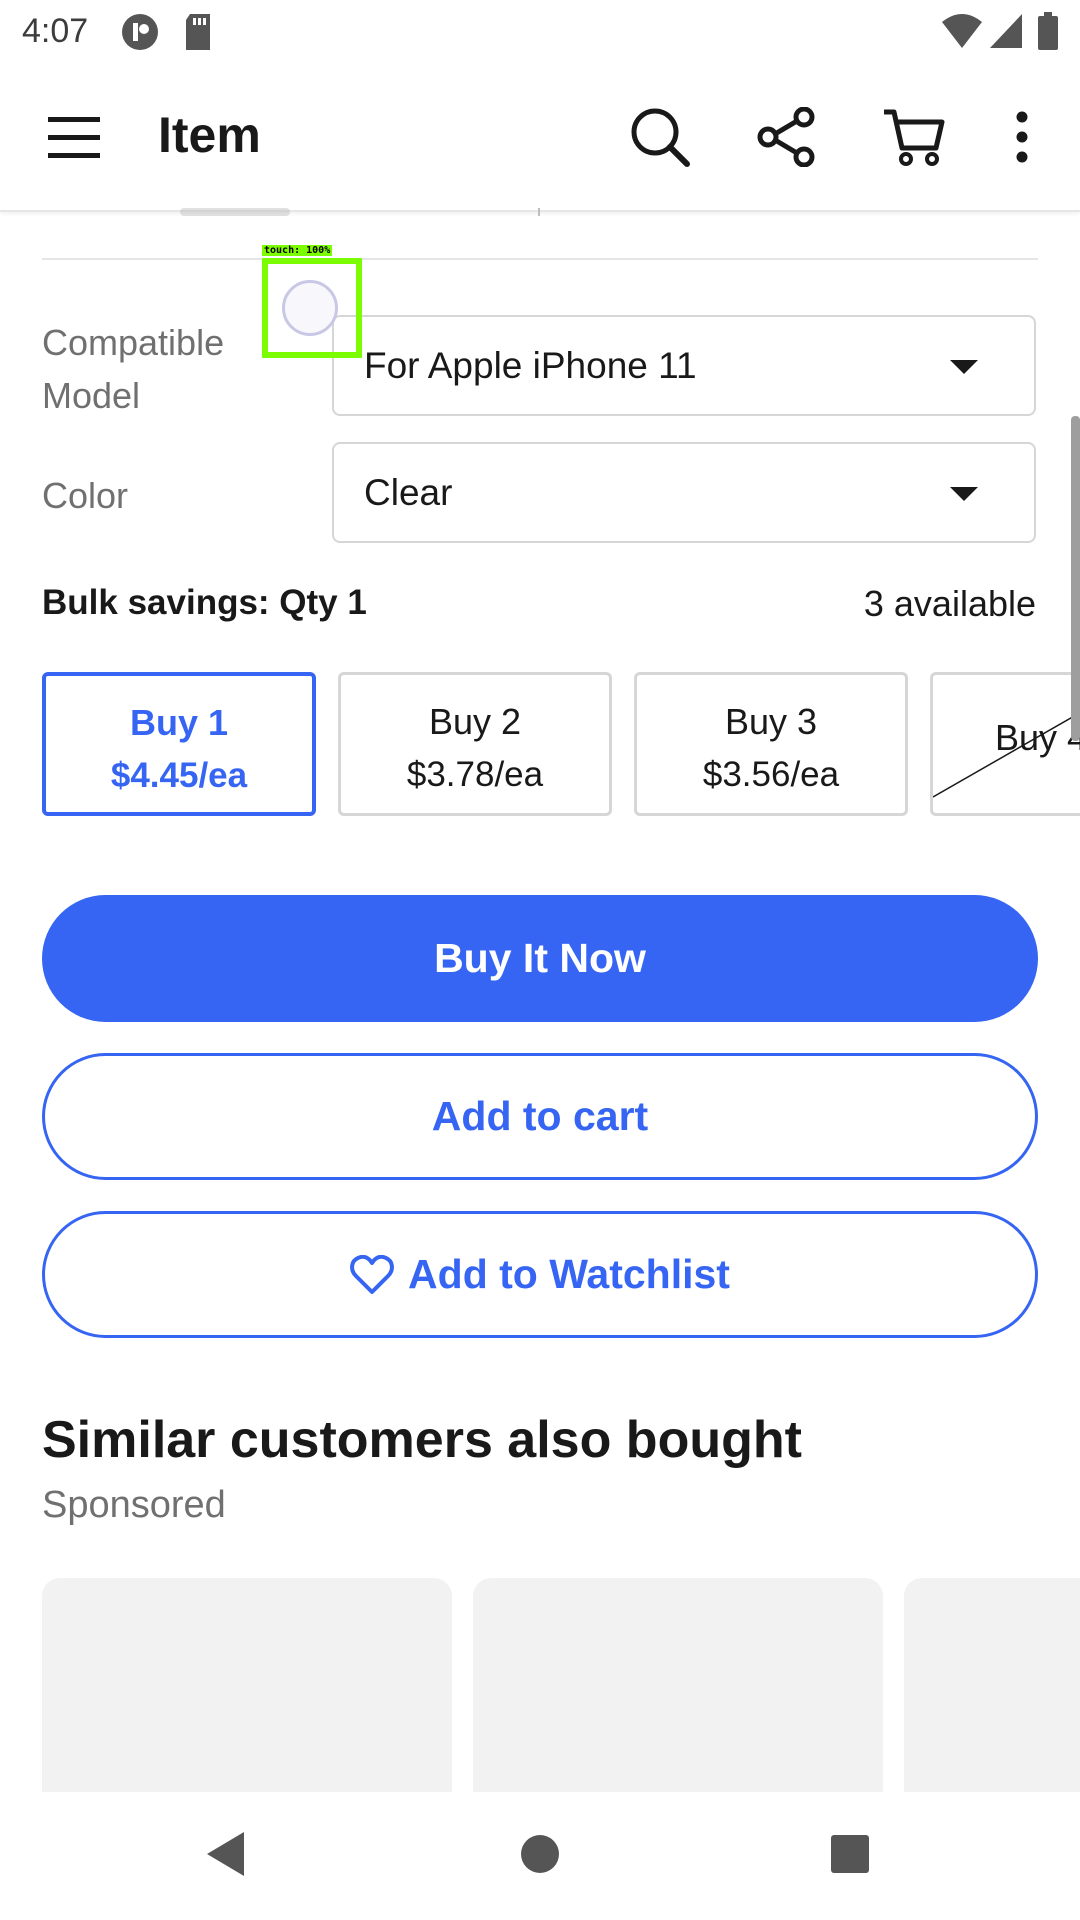 The height and width of the screenshot is (1920, 1080). What do you see at coordinates (235, 212) in the screenshot?
I see `scrolled-content-fragment` at bounding box center [235, 212].